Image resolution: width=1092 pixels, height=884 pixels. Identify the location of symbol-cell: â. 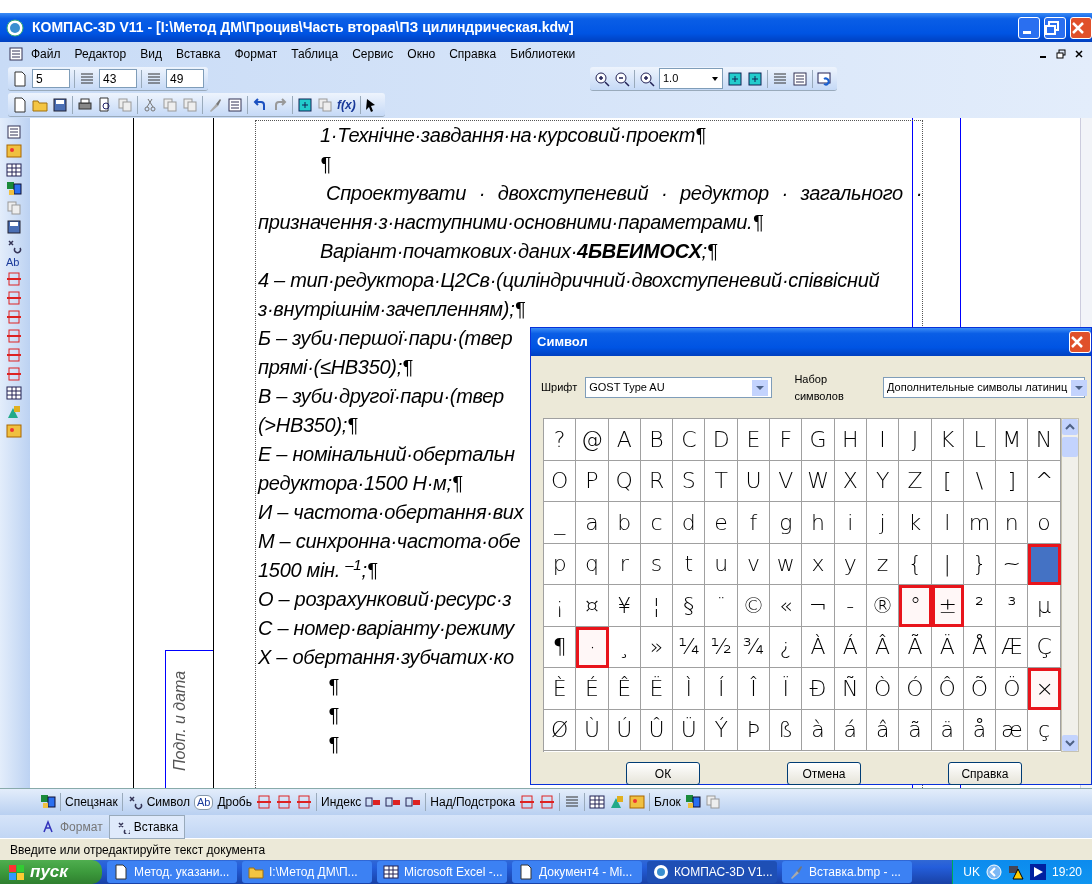
(883, 730).